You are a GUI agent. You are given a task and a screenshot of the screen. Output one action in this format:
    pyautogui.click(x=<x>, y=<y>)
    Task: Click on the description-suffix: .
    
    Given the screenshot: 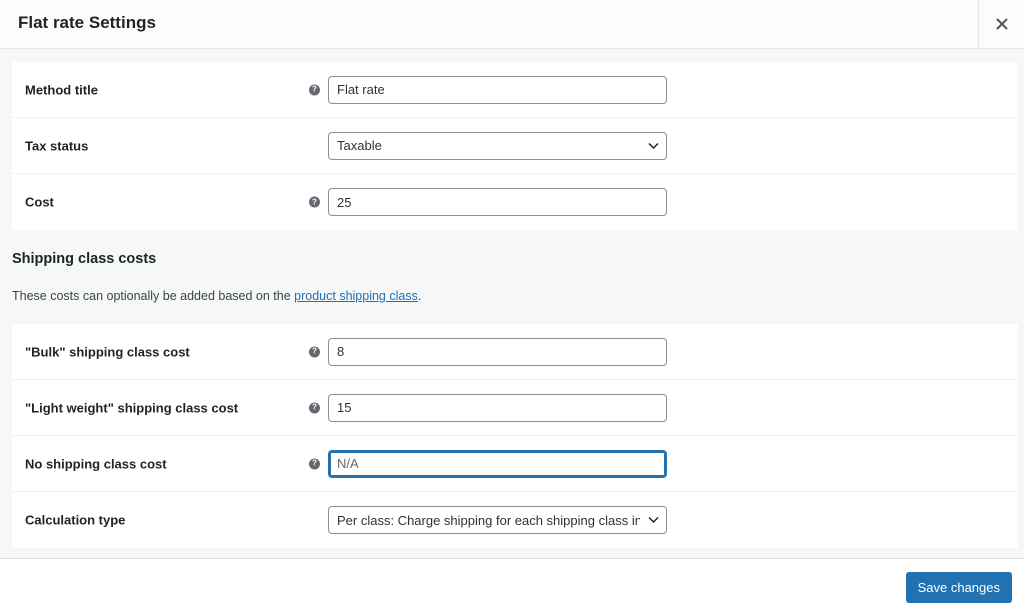 What is the action you would take?
    pyautogui.click(x=419, y=296)
    